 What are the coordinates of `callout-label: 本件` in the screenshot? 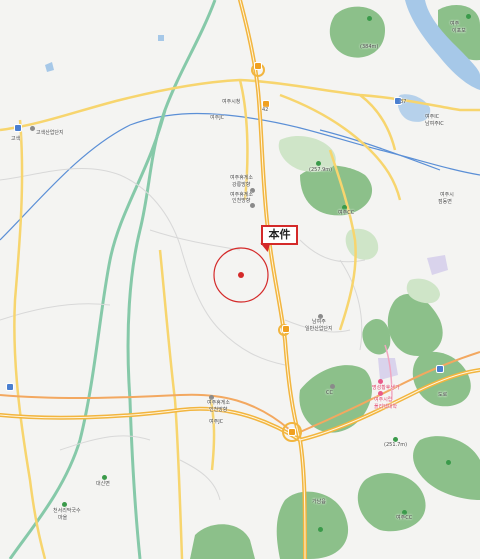 It's located at (279, 234).